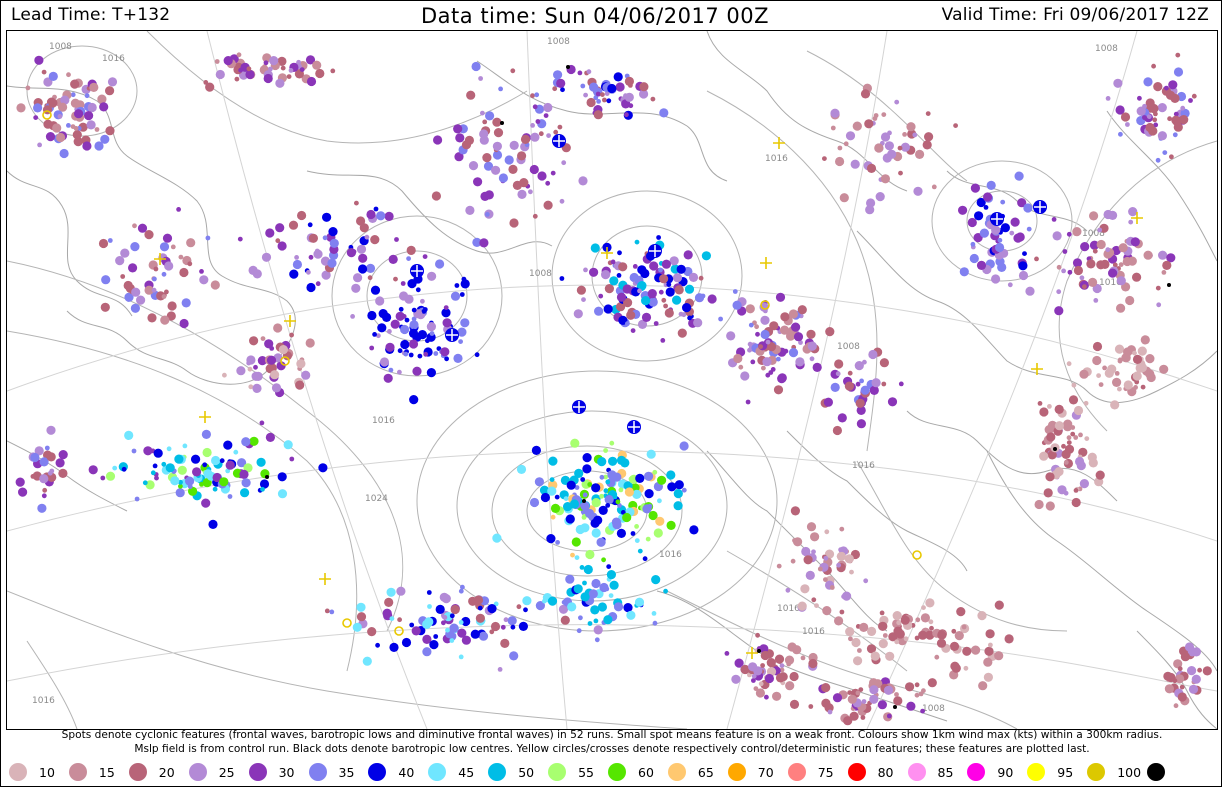 This screenshot has width=1222, height=787. Describe the element at coordinates (466, 772) in the screenshot. I see `legend-label: 45` at that location.